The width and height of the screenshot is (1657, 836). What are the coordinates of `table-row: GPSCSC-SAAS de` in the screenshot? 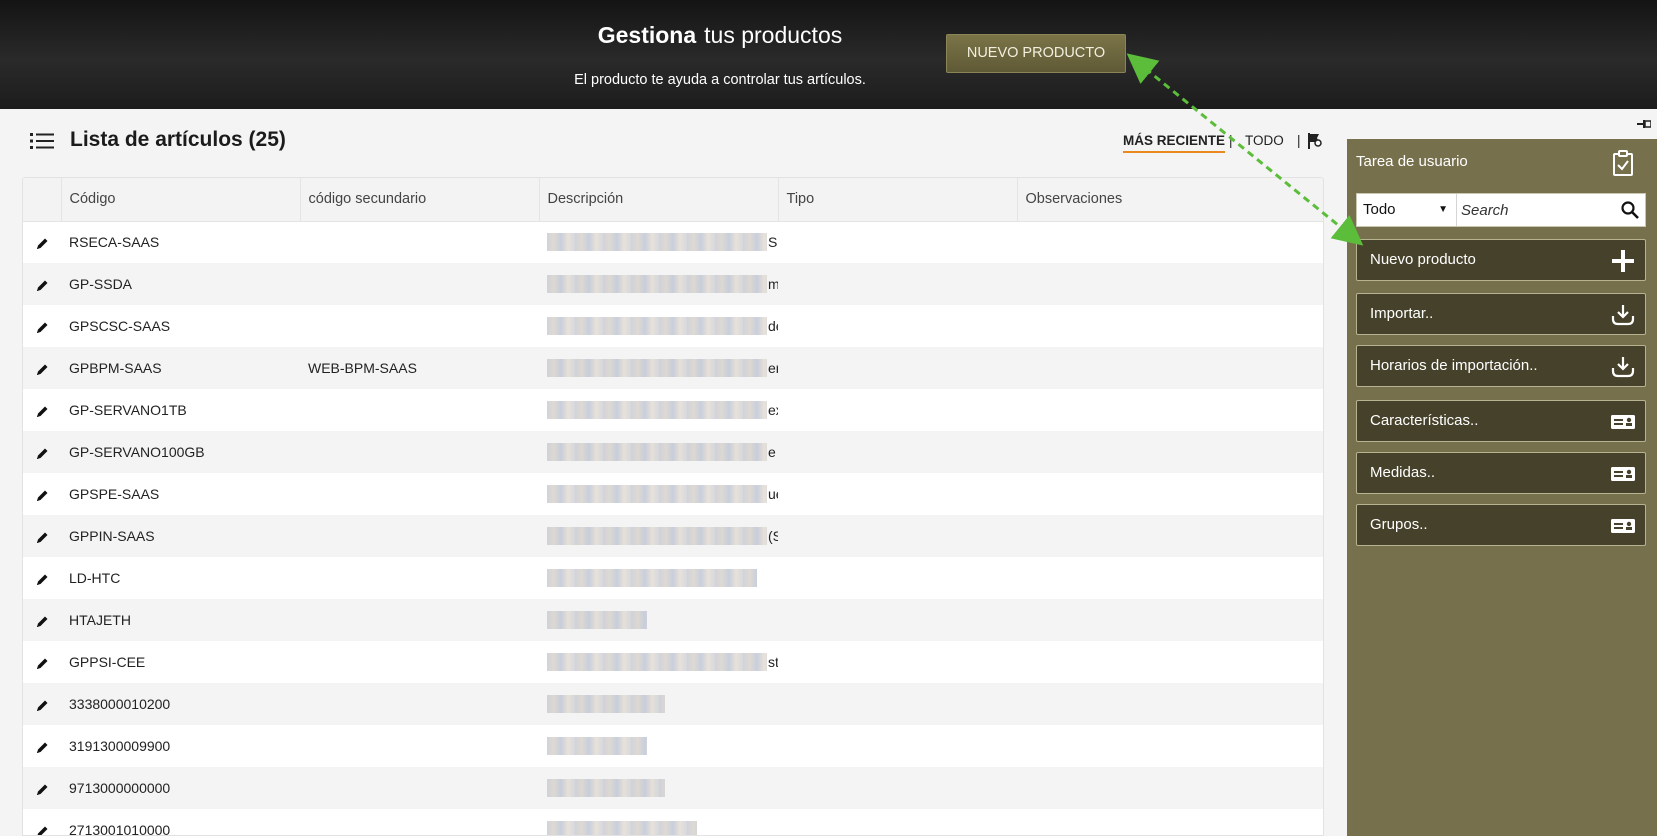 It's located at (673, 326).